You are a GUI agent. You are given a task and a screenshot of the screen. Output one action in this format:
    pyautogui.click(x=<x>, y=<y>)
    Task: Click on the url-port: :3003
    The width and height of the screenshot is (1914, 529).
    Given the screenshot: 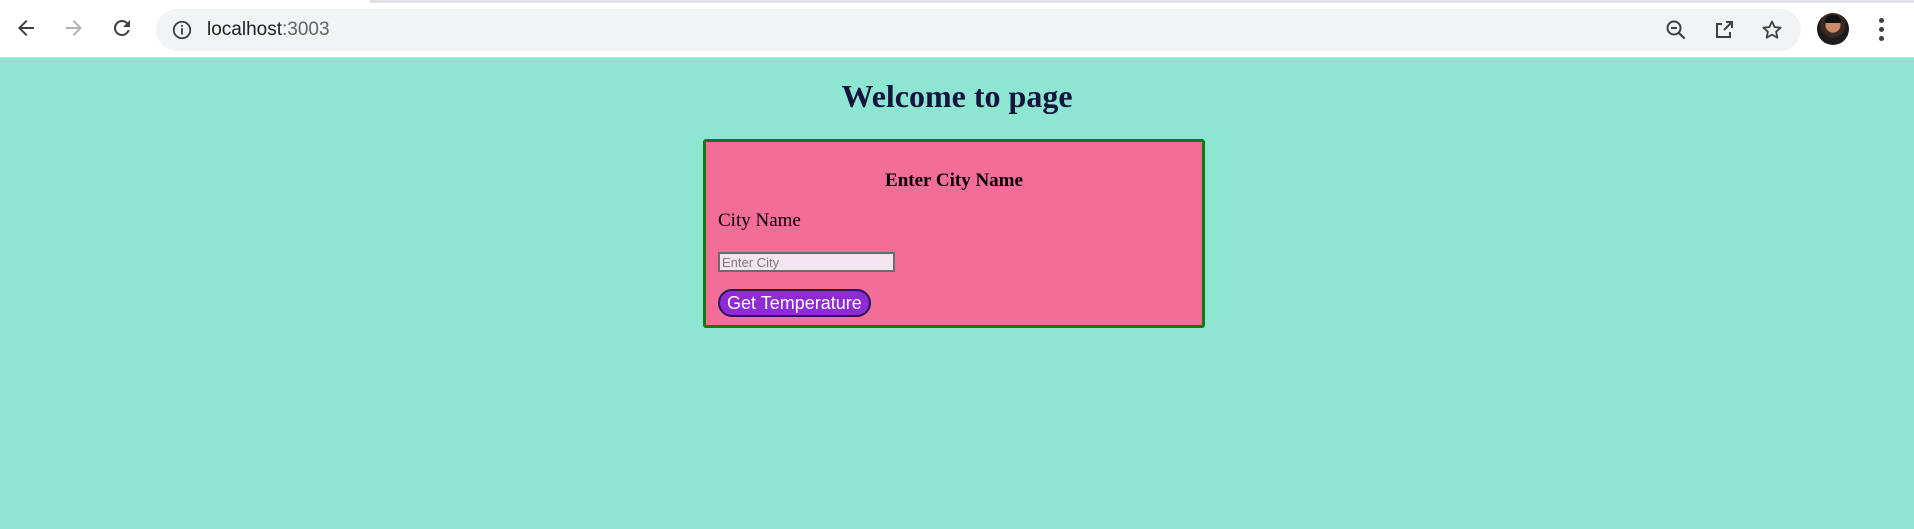 What is the action you would take?
    pyautogui.click(x=306, y=29)
    